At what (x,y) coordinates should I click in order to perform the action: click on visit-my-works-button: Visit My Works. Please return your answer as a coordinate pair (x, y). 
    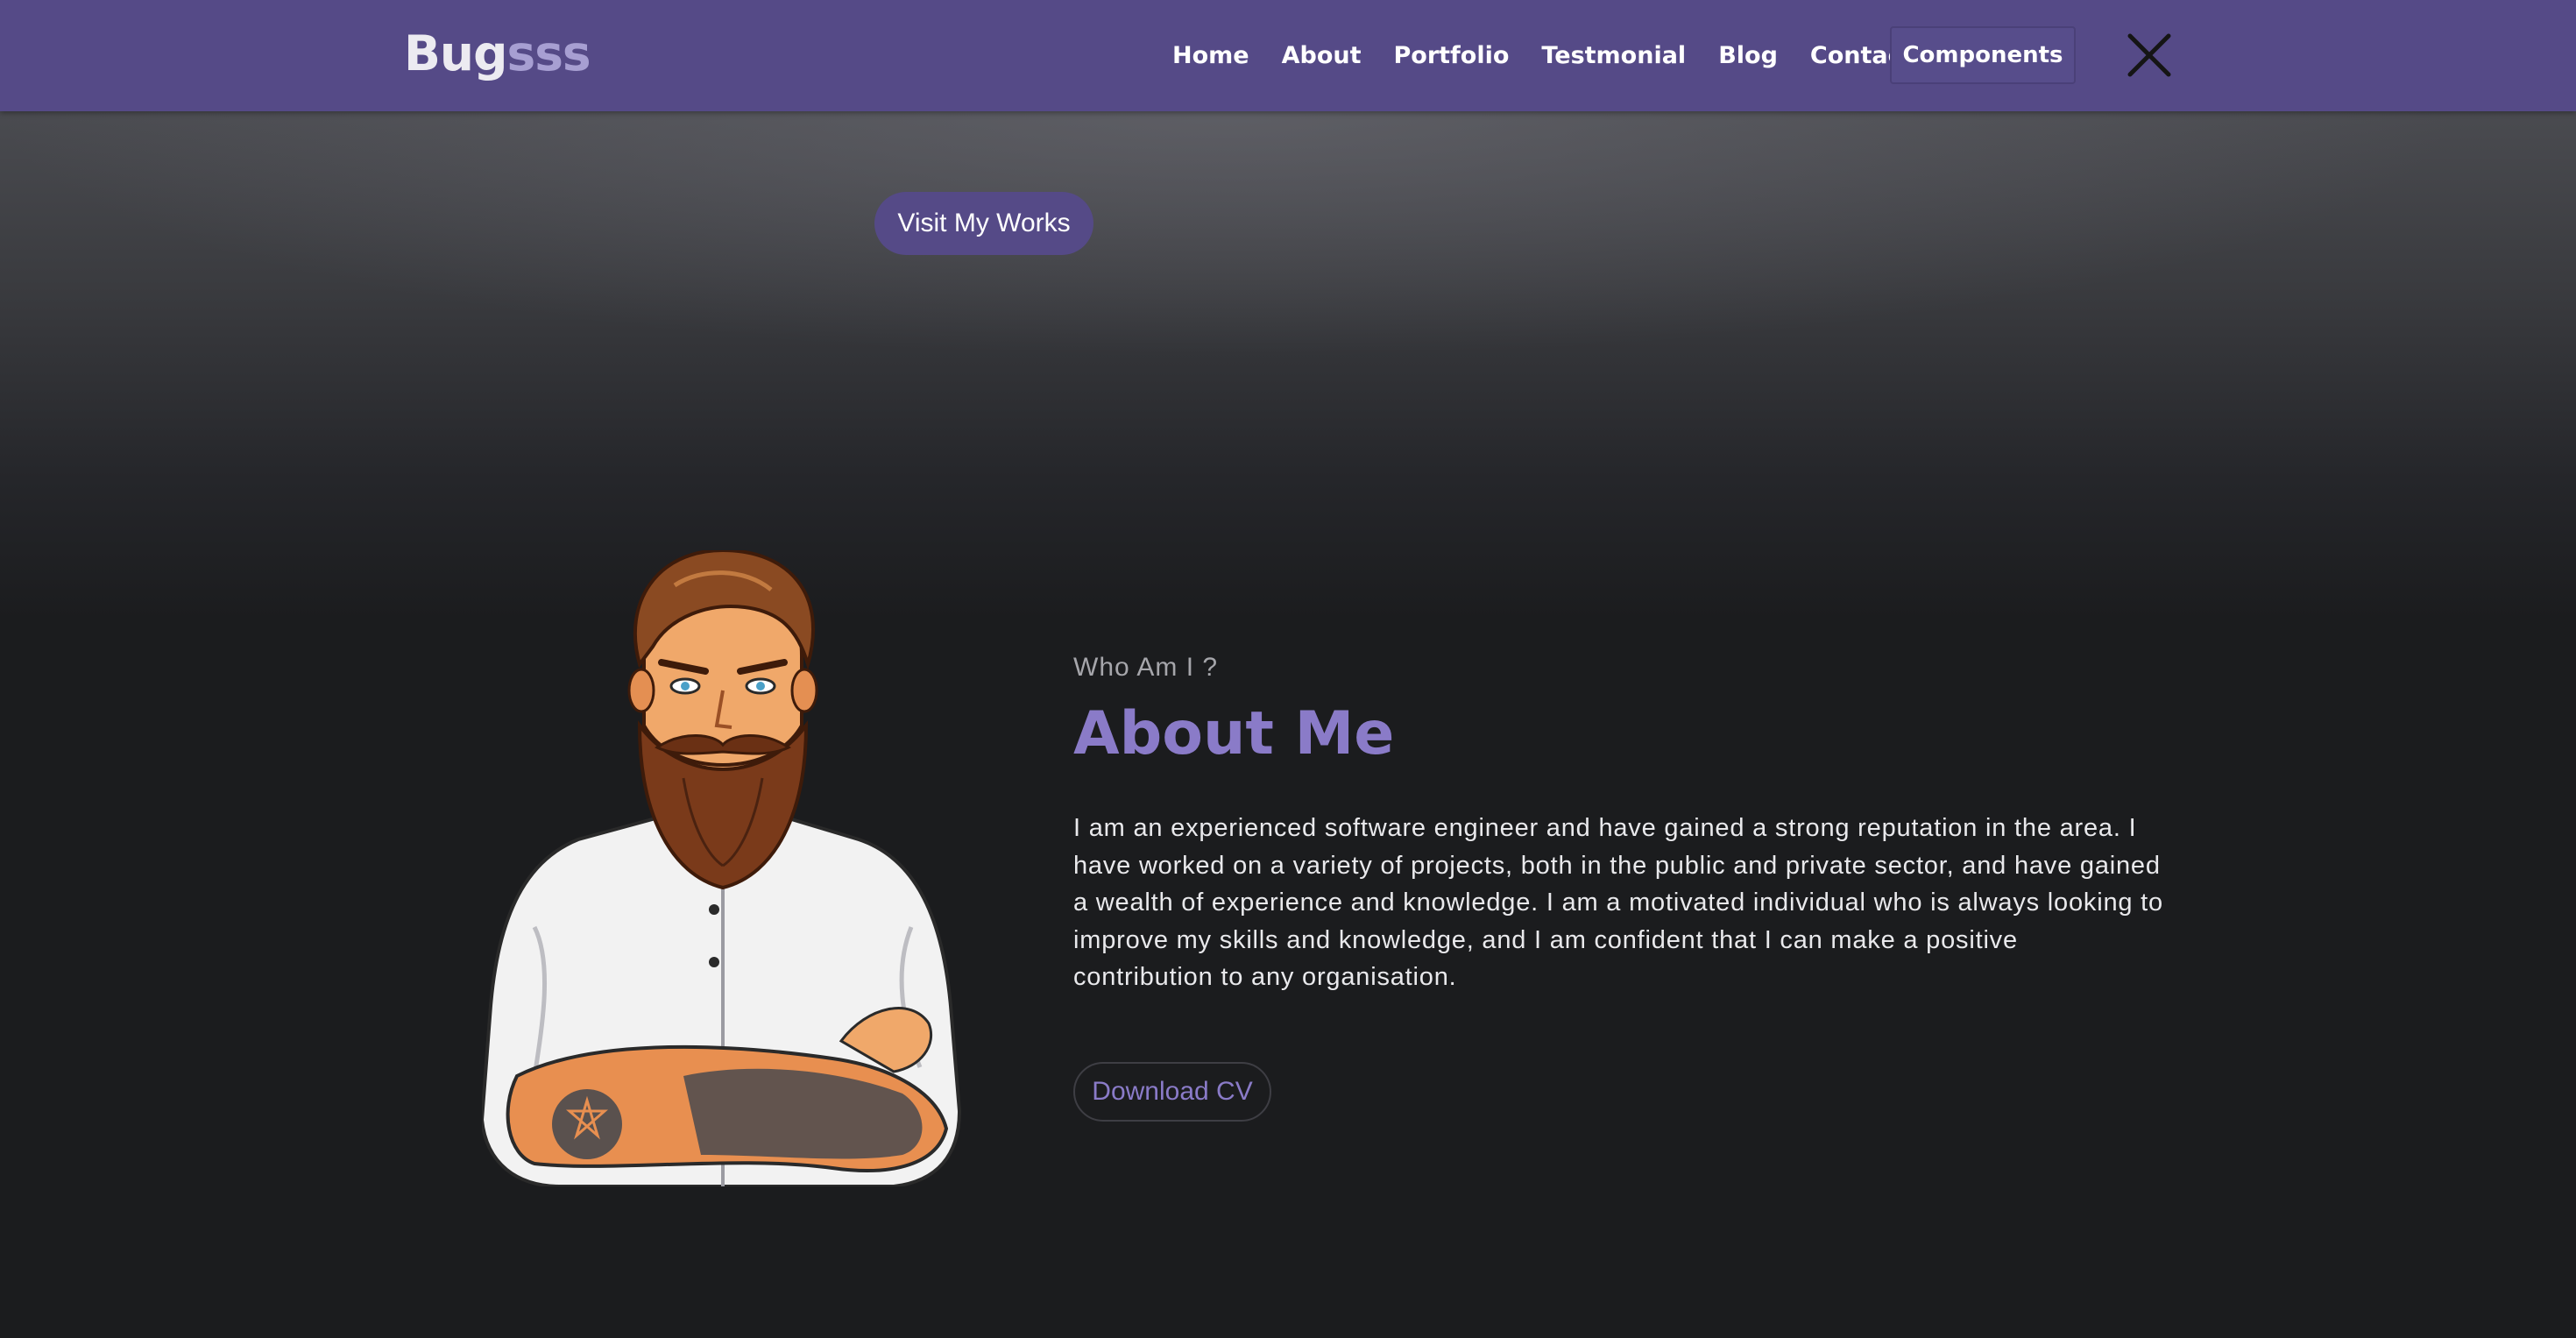
    Looking at the image, I should click on (983, 223).